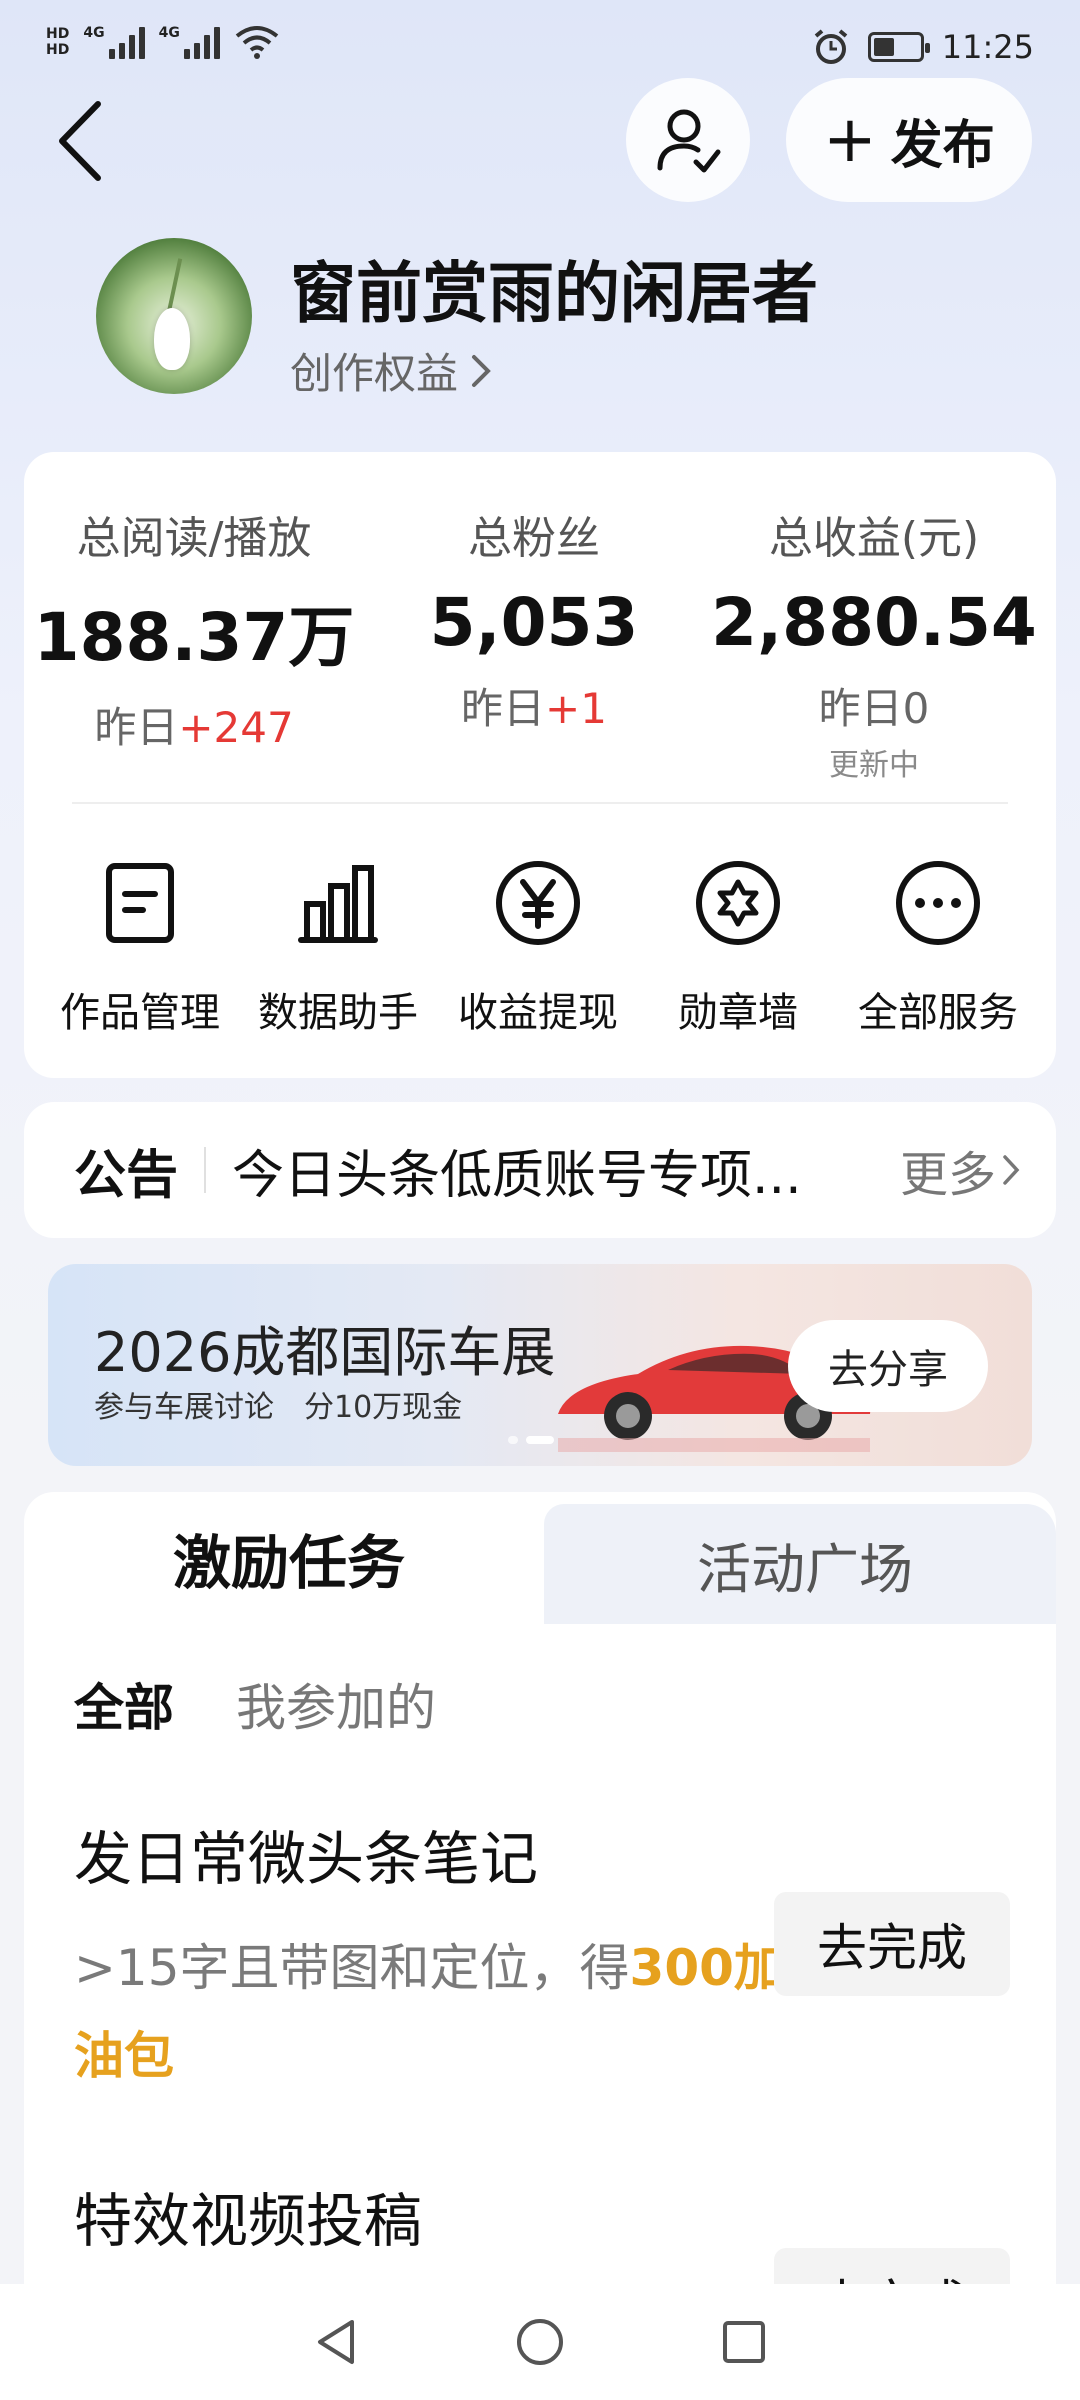  What do you see at coordinates (257, 42) in the screenshot?
I see `wifi-icon` at bounding box center [257, 42].